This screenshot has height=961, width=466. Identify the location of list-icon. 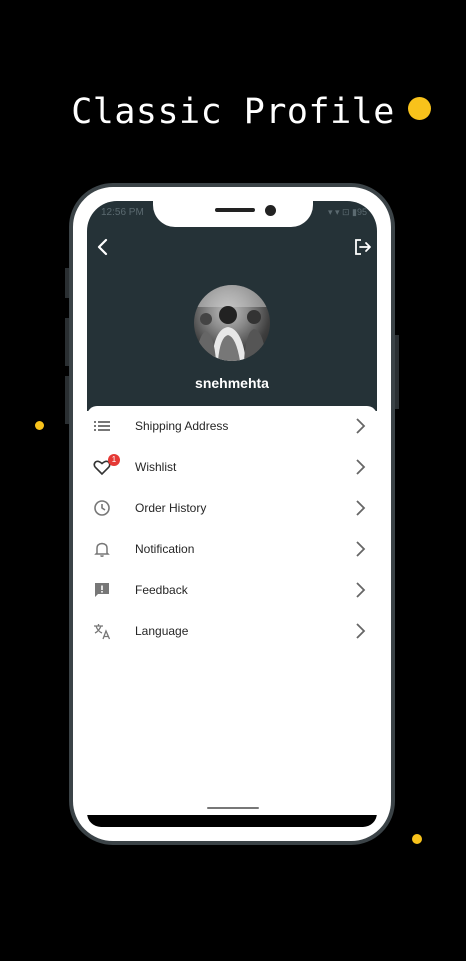
(102, 426).